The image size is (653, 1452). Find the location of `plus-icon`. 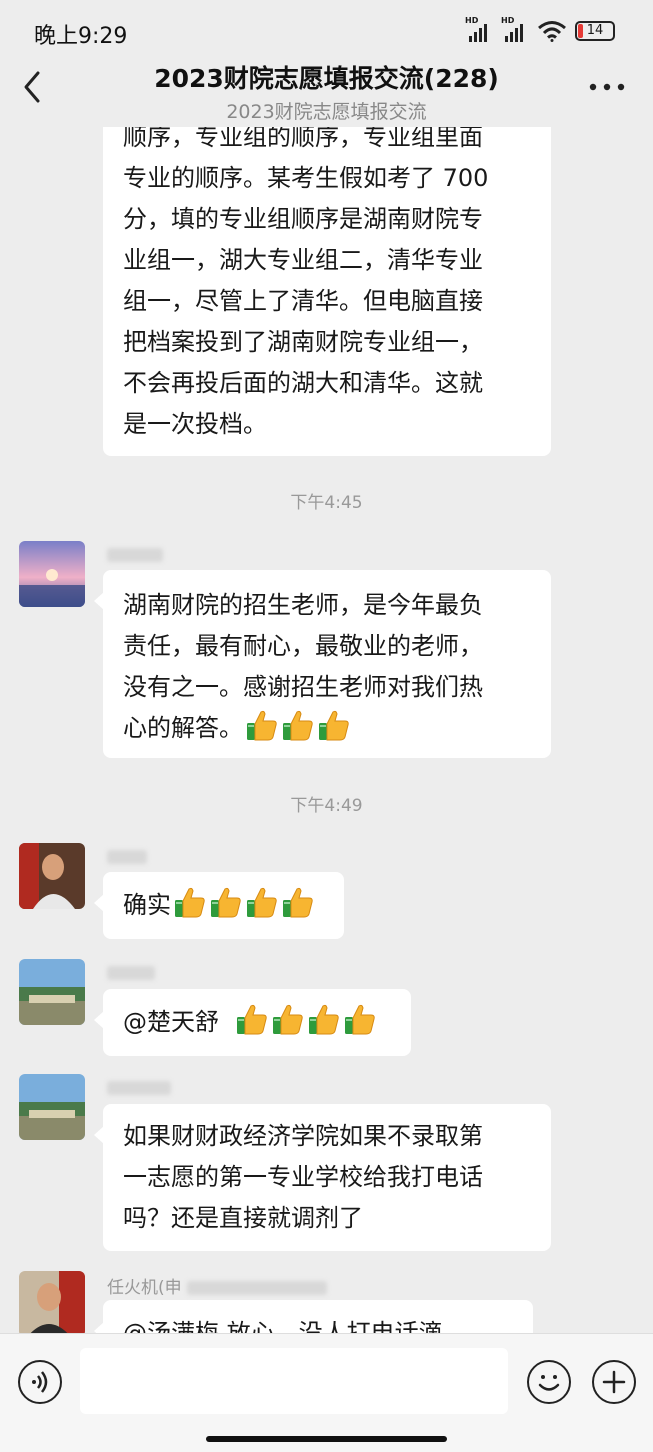

plus-icon is located at coordinates (614, 1382).